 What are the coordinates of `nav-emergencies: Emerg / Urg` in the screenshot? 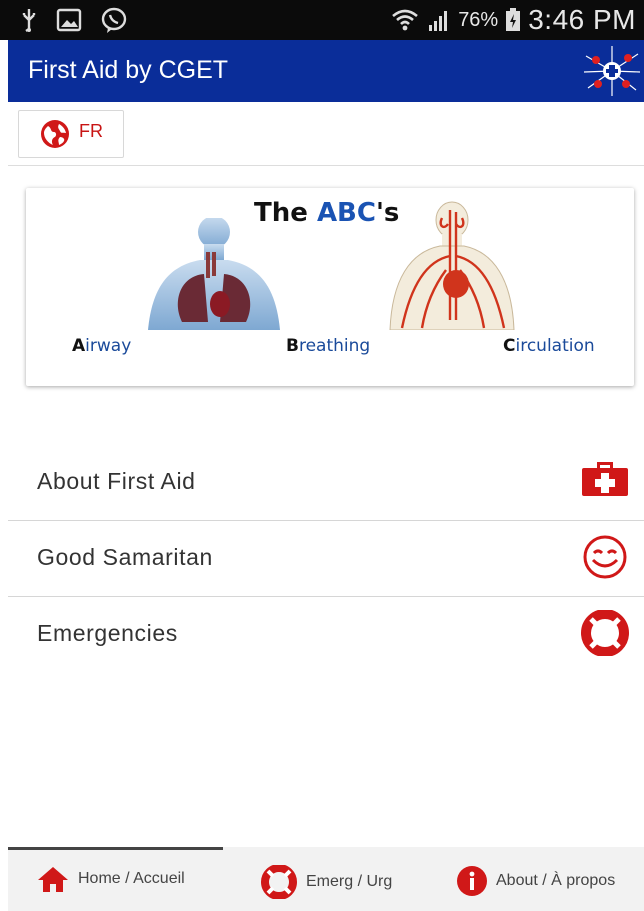 It's located at (326, 882).